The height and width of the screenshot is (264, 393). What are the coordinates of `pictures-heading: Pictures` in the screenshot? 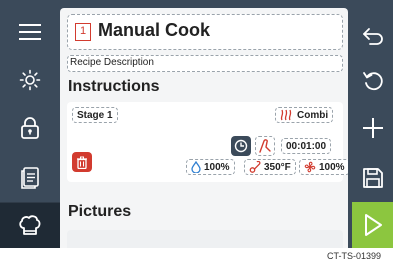 It's located at (100, 211).